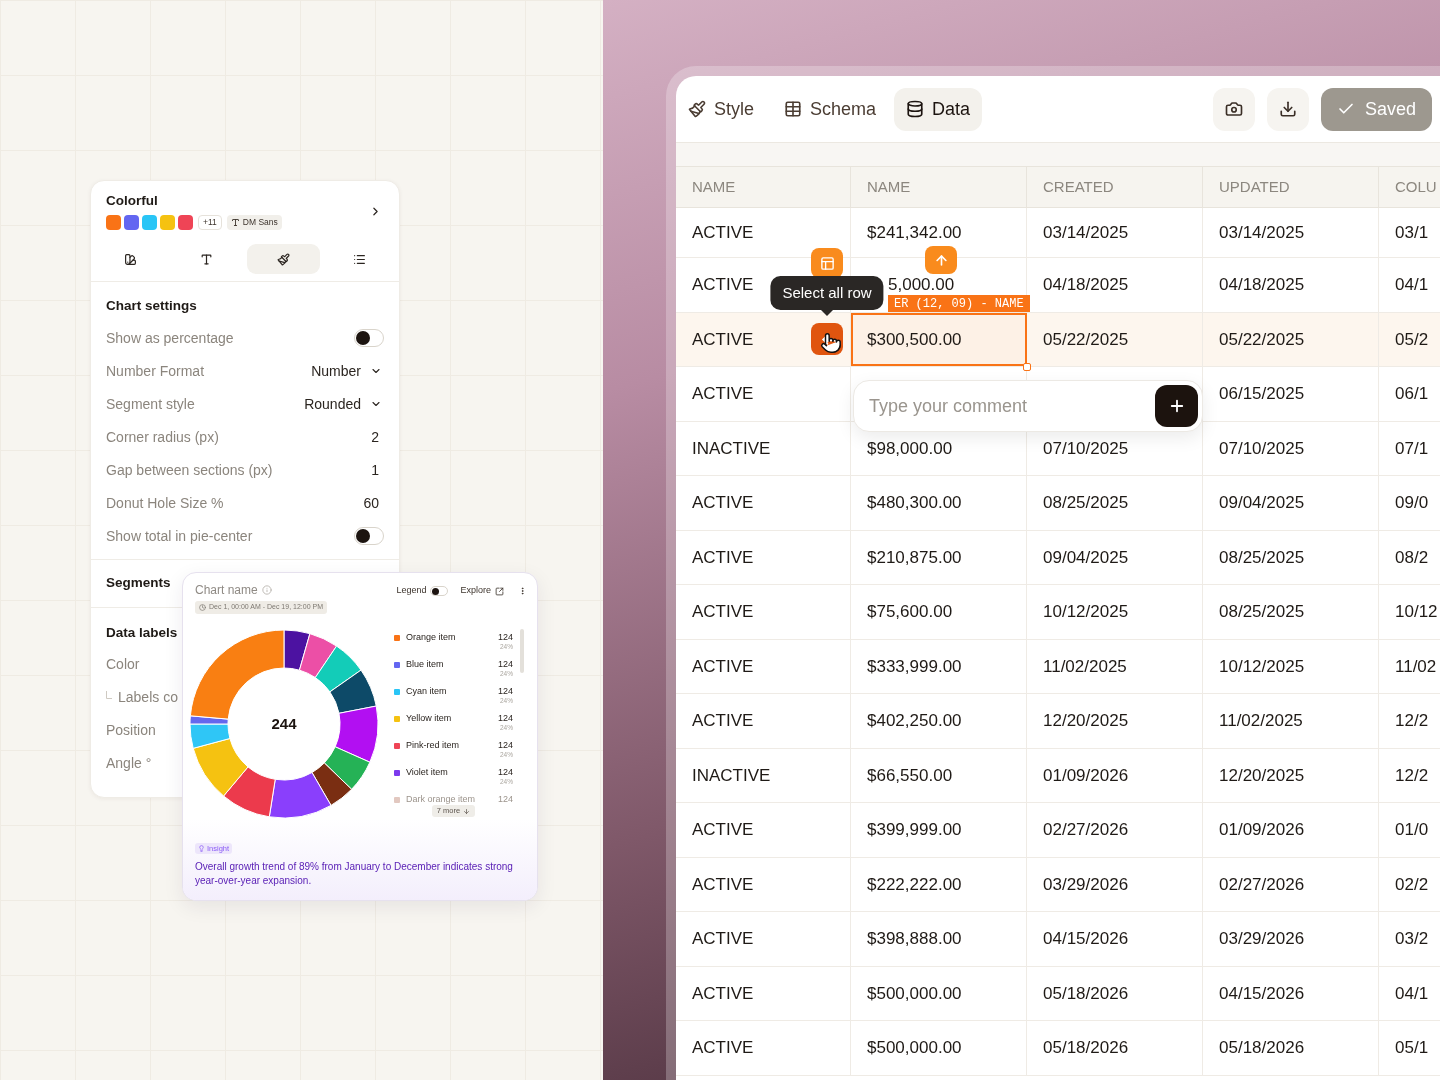 Image resolution: width=1440 pixels, height=1080 pixels. What do you see at coordinates (1115, 187) in the screenshot?
I see `column-header: CREATED` at bounding box center [1115, 187].